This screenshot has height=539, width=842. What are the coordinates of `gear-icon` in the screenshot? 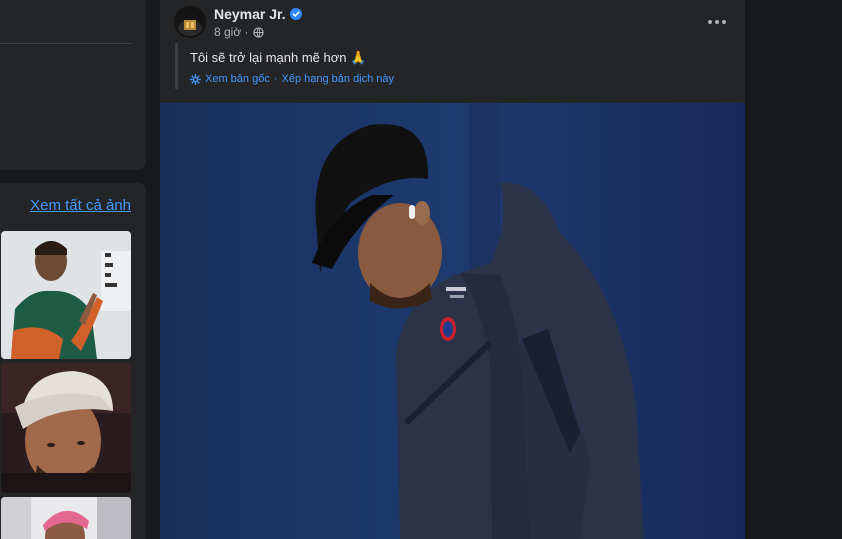 It's located at (195, 79).